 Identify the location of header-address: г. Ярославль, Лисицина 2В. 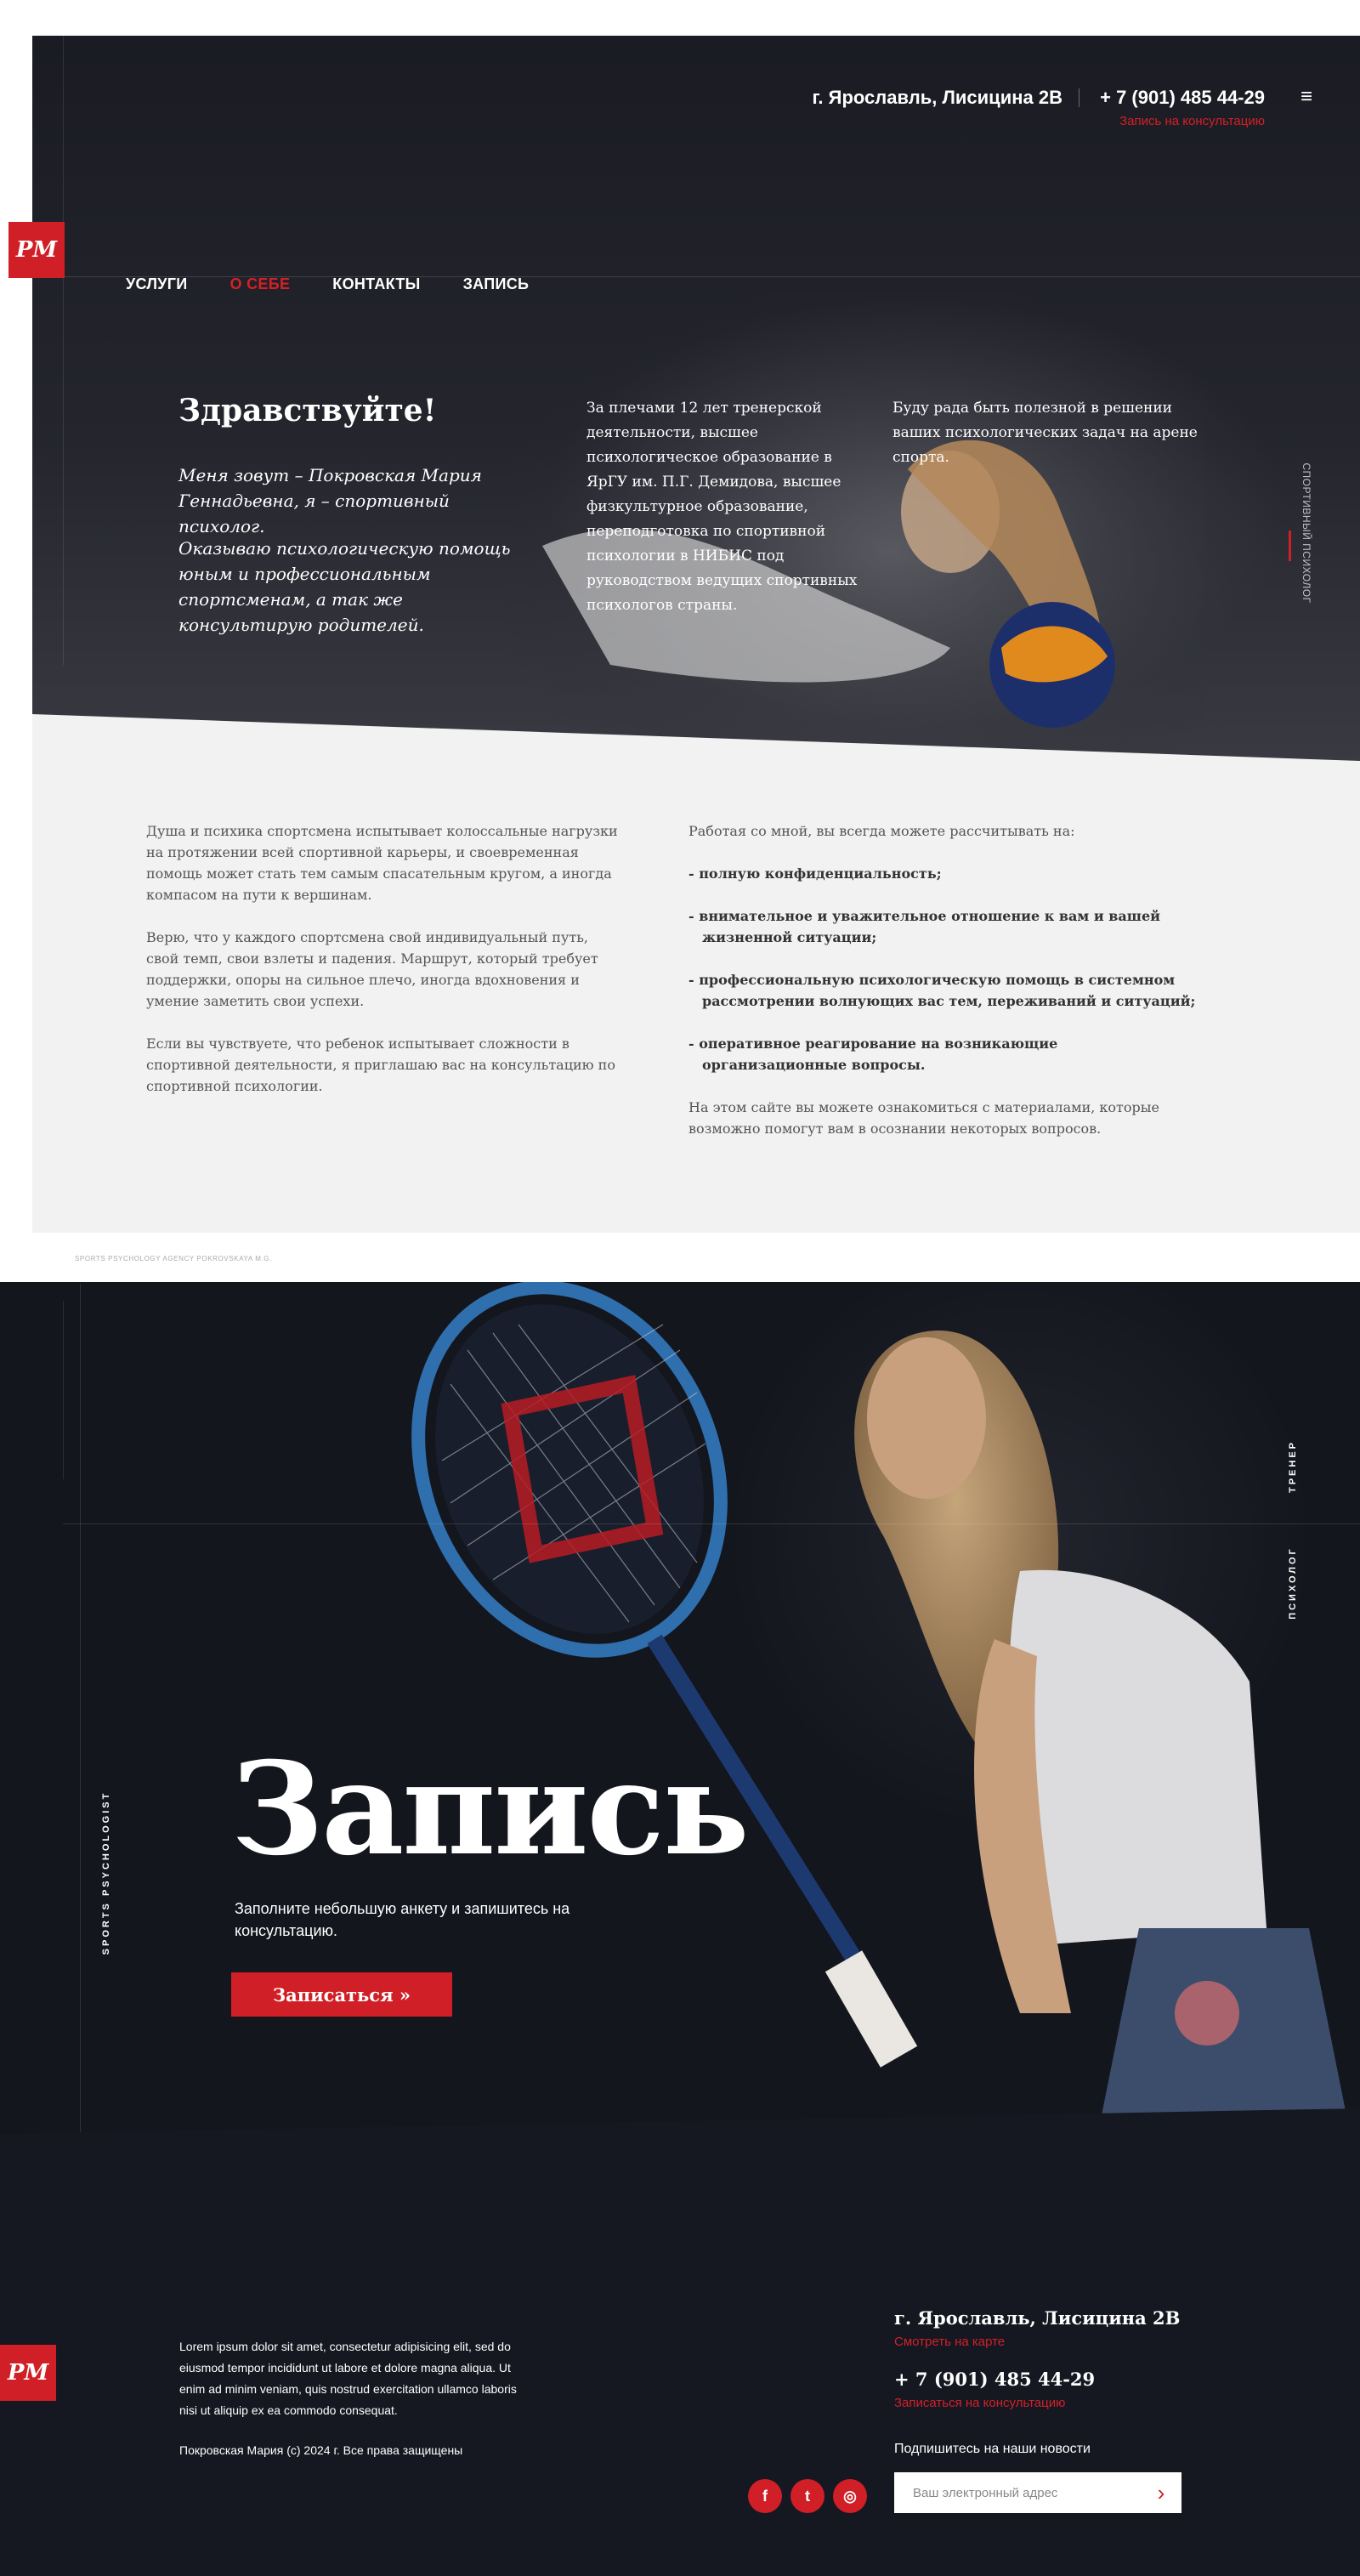
(937, 98).